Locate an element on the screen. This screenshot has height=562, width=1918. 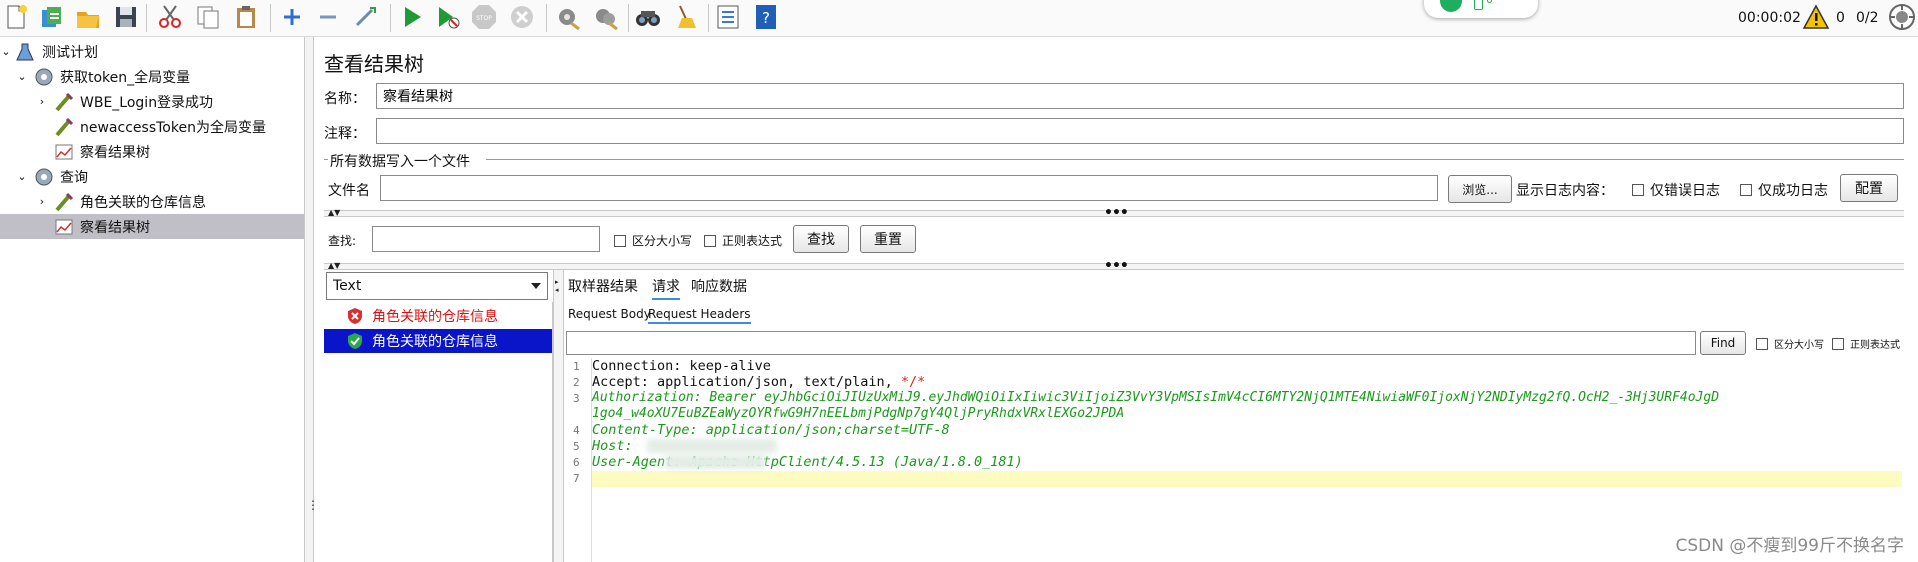
save-icon is located at coordinates (126, 17).